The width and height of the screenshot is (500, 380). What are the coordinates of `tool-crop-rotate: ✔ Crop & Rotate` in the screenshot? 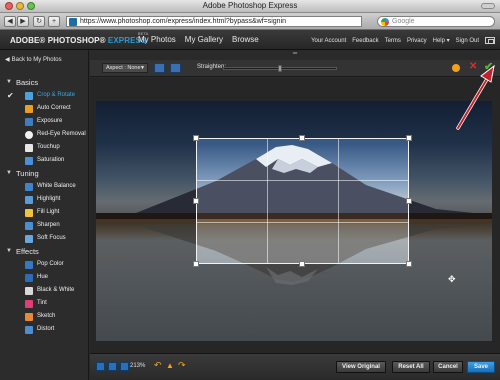 It's located at (44, 96).